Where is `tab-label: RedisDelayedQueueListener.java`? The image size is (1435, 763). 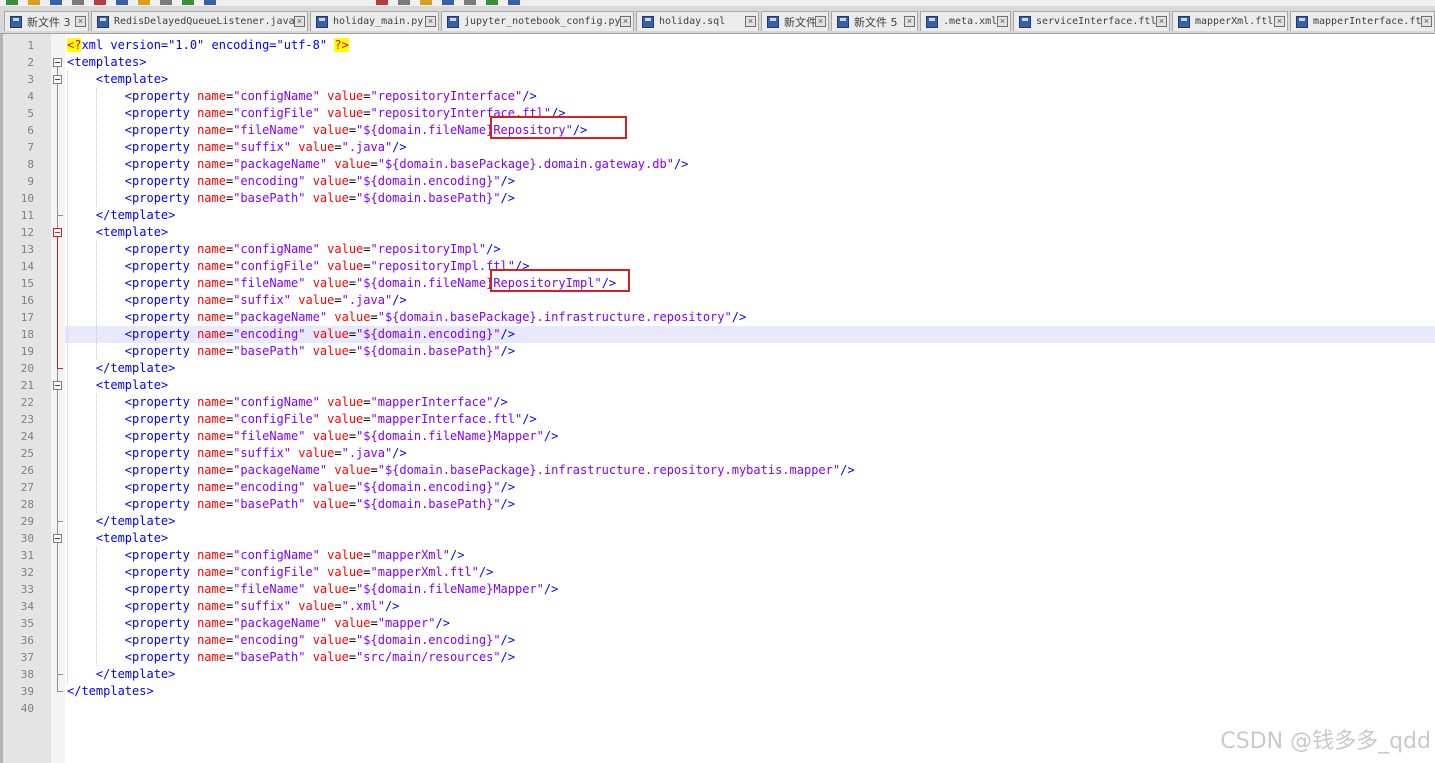
tab-label: RedisDelayedQueueListener.java is located at coordinates (204, 21).